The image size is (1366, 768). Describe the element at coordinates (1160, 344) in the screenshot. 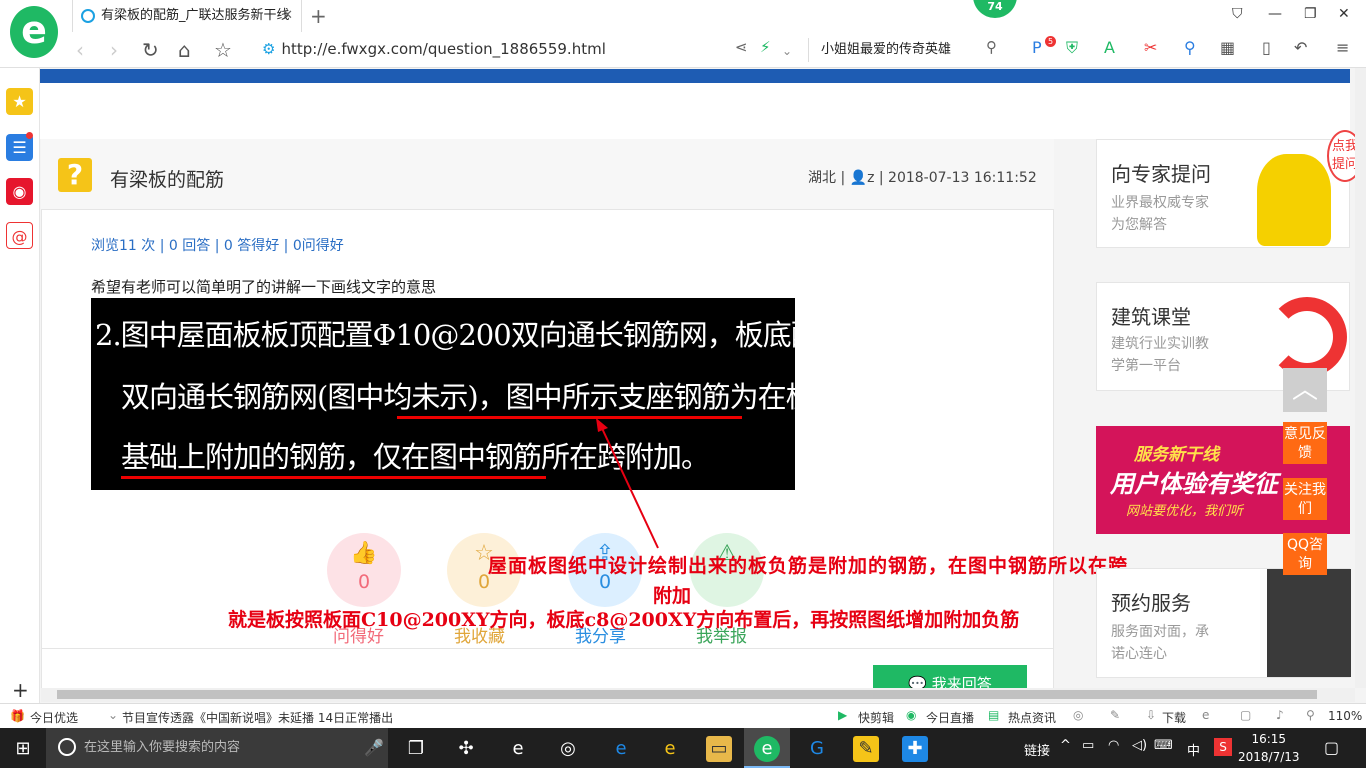

I see `class-sub: 建筑行业实训教` at that location.